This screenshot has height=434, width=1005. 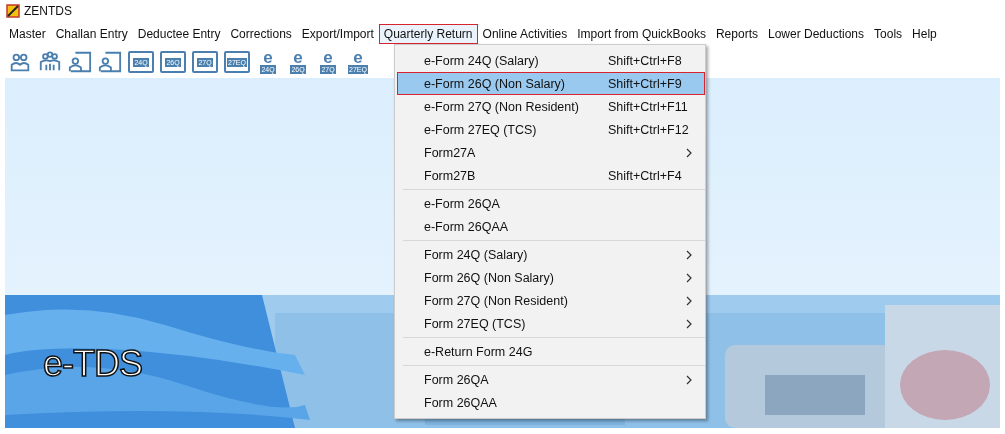 I want to click on dropdown-item: Form 26QAA, so click(x=551, y=402).